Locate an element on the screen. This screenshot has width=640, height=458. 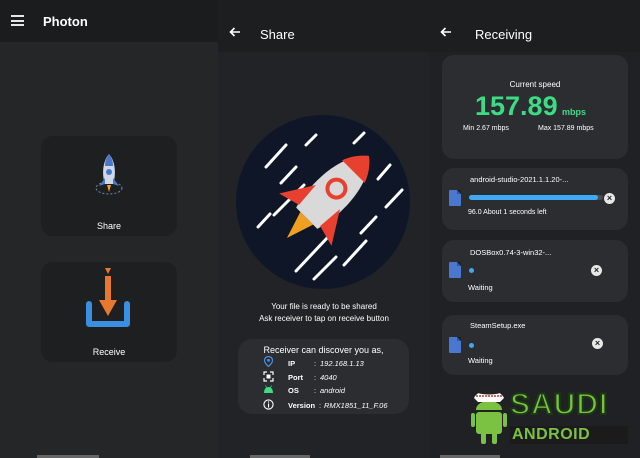
watermark-line1: SAUDI is located at coordinates (559, 404).